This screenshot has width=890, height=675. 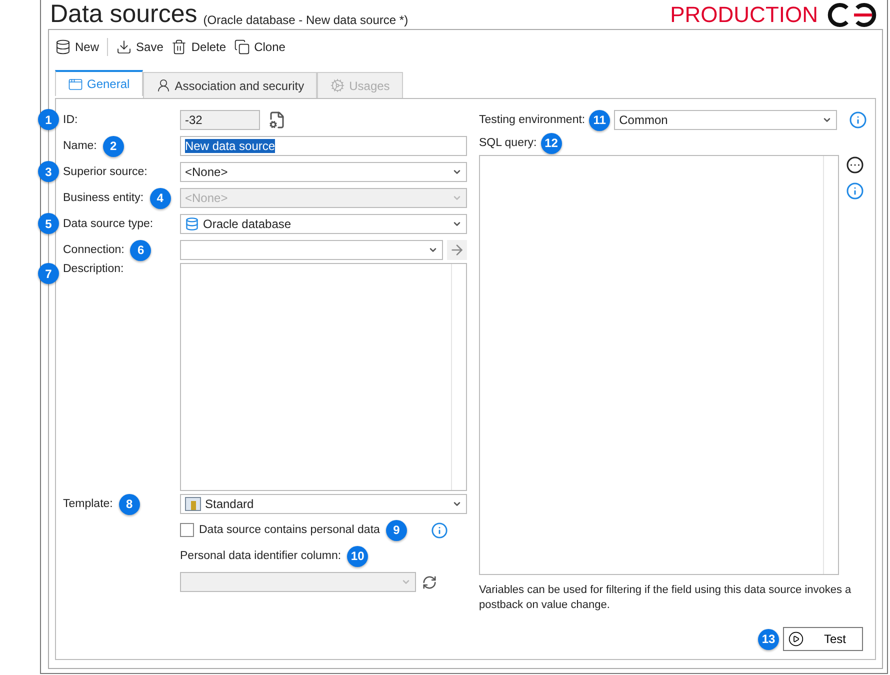 I want to click on number-badge: 7, so click(x=48, y=273).